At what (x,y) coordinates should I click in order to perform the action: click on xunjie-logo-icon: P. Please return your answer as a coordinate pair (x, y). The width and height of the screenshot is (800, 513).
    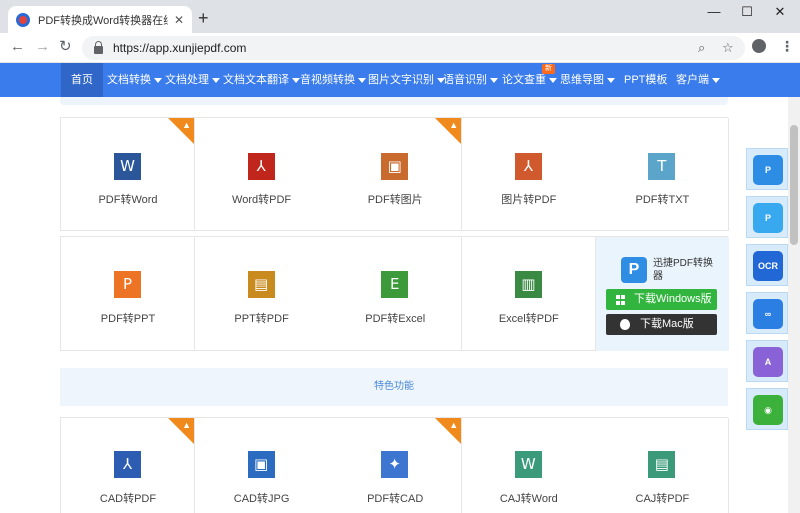
    Looking at the image, I should click on (634, 270).